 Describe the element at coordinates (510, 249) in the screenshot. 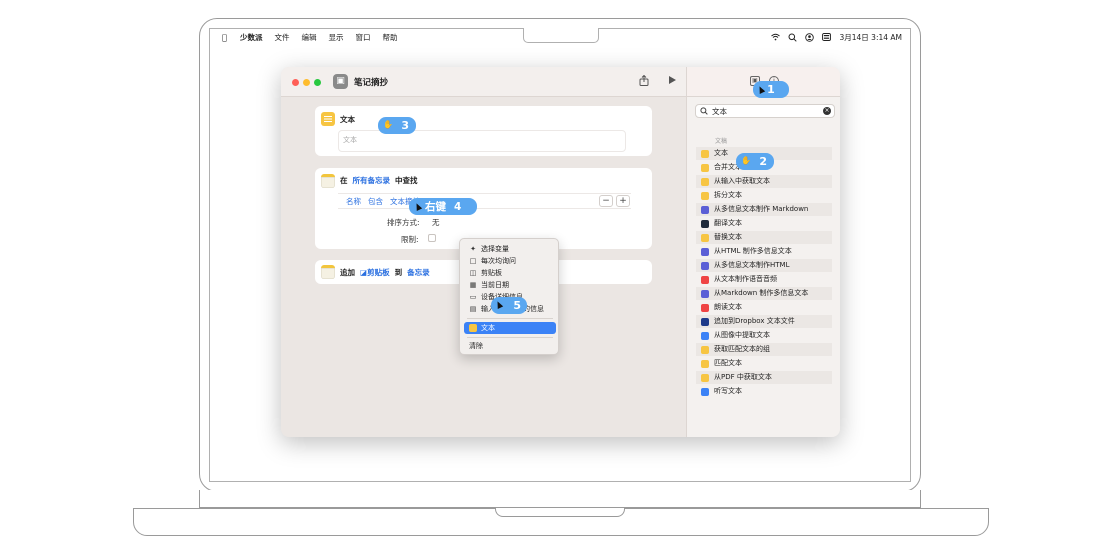

I see `ctx-select-variable: ✦ 选择变量` at that location.